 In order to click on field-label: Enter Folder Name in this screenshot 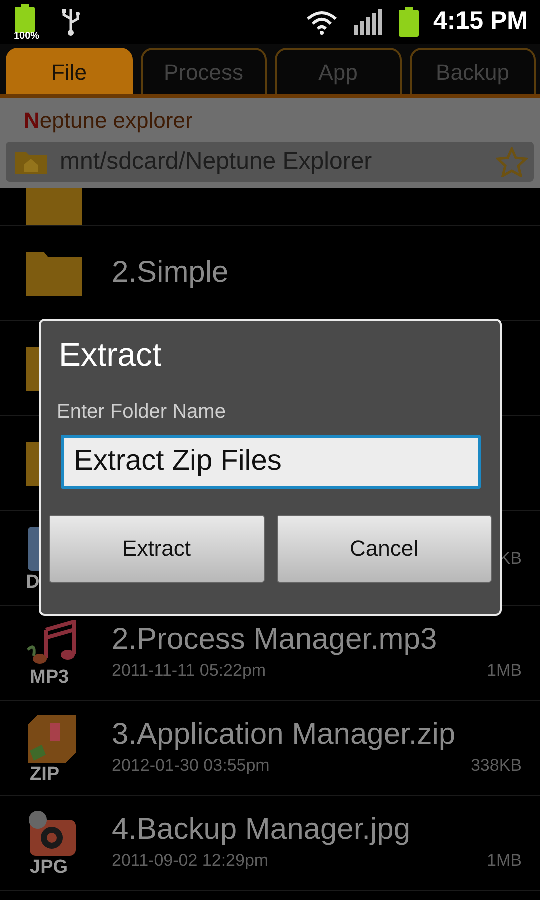, I will do `click(142, 412)`.